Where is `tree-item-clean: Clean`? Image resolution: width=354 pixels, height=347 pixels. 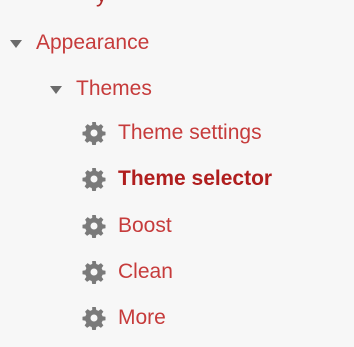
tree-item-clean: Clean is located at coordinates (127, 272).